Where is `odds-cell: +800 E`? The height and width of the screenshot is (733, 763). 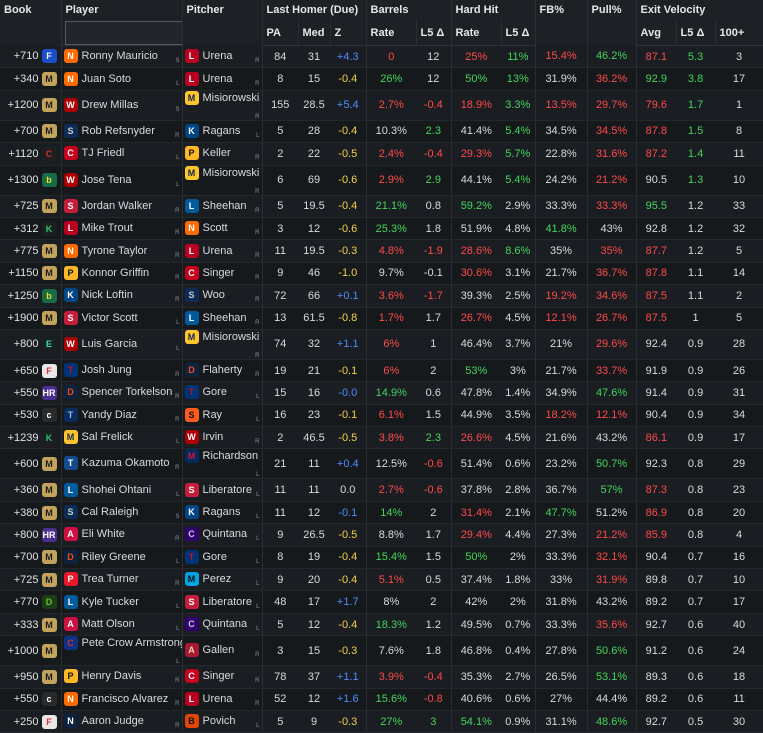
odds-cell: +800 E is located at coordinates (31, 344).